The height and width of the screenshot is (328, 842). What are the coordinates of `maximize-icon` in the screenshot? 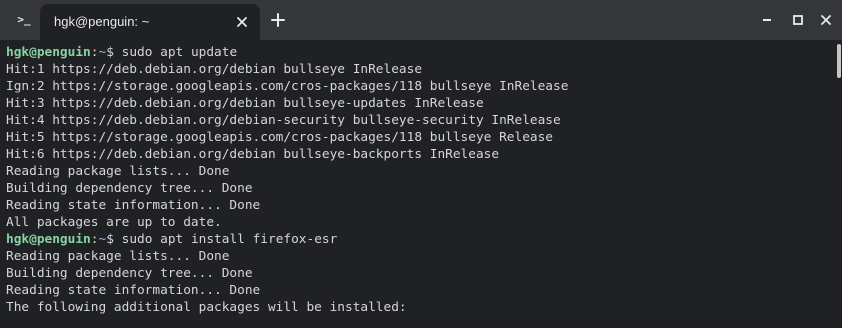 It's located at (798, 20).